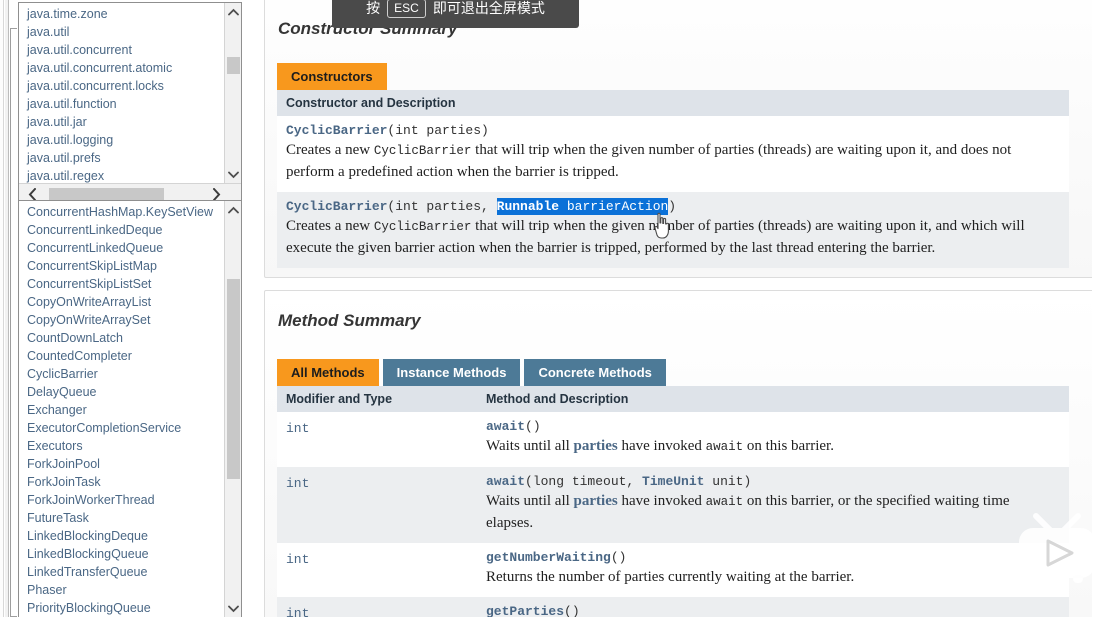  I want to click on class-link-13: Executors, so click(124, 446).